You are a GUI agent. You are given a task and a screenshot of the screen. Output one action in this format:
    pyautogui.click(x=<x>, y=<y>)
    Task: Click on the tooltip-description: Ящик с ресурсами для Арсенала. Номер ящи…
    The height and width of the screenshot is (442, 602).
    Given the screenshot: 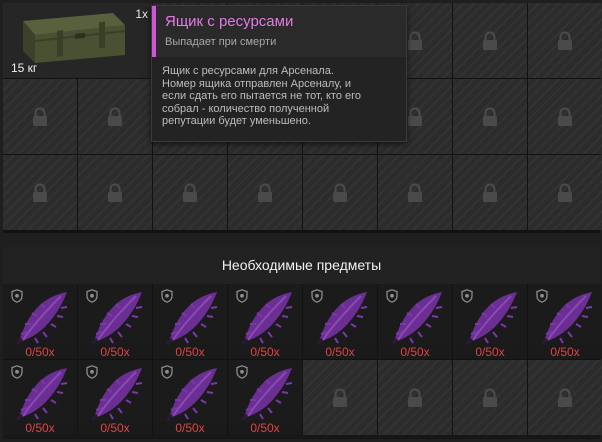 What is the action you would take?
    pyautogui.click(x=261, y=96)
    